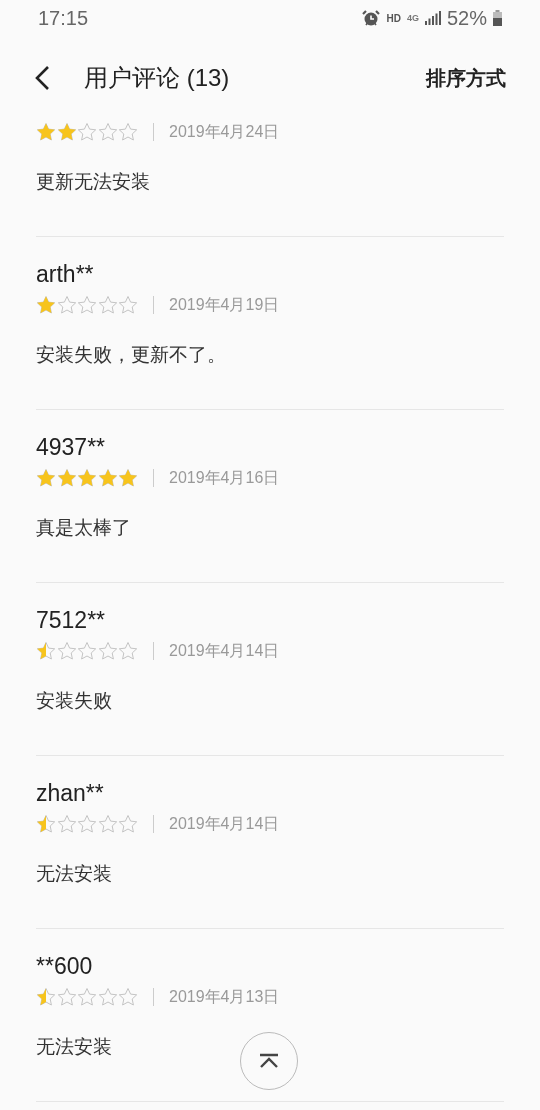  I want to click on review-date: 2019年4月13日, so click(224, 996).